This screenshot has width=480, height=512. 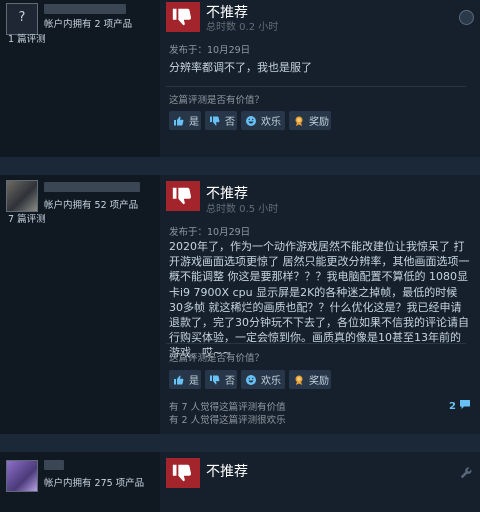 I want to click on review-text: 分辨率都调不了，我也是服了, so click(x=240, y=67).